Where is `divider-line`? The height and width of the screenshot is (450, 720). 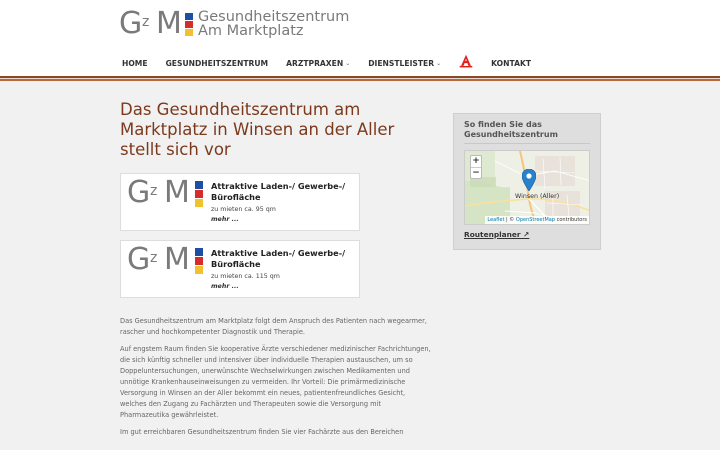 divider-line is located at coordinates (360, 80).